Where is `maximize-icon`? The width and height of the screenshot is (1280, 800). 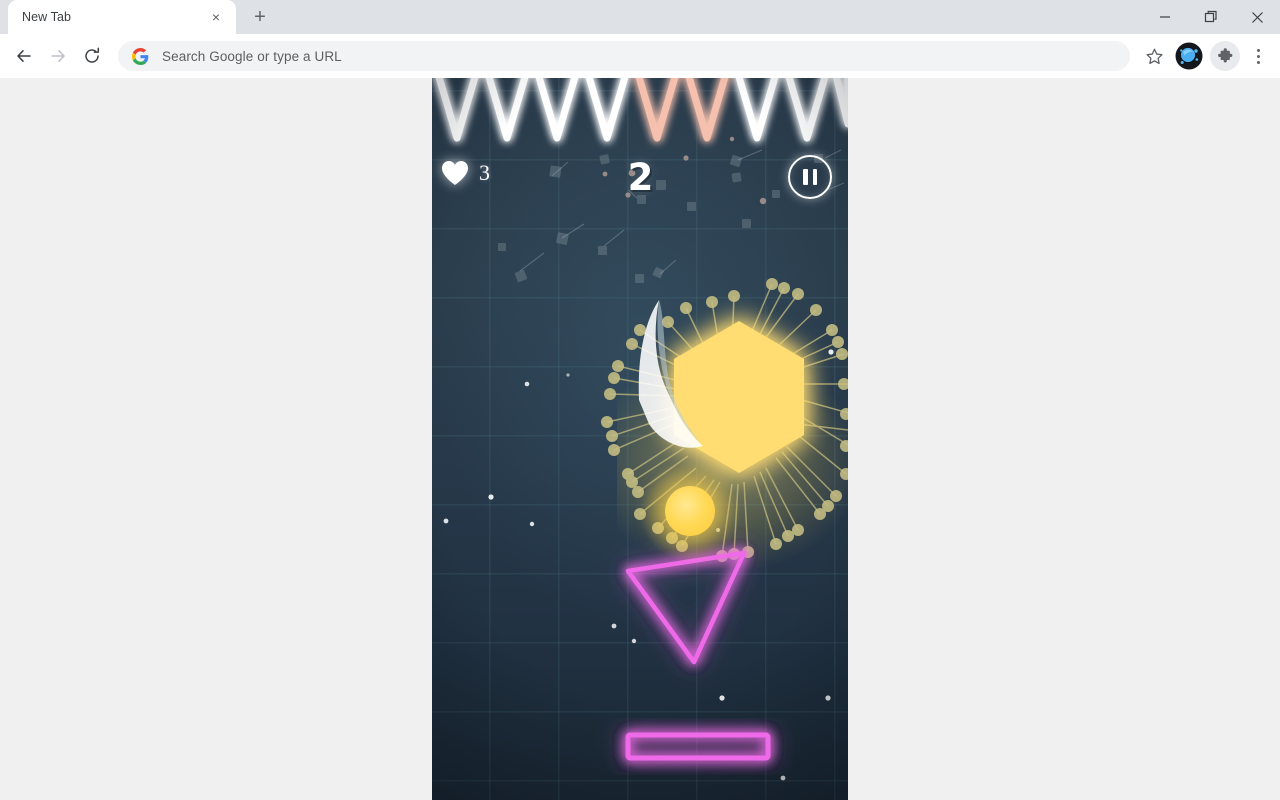
maximize-icon is located at coordinates (1211, 17).